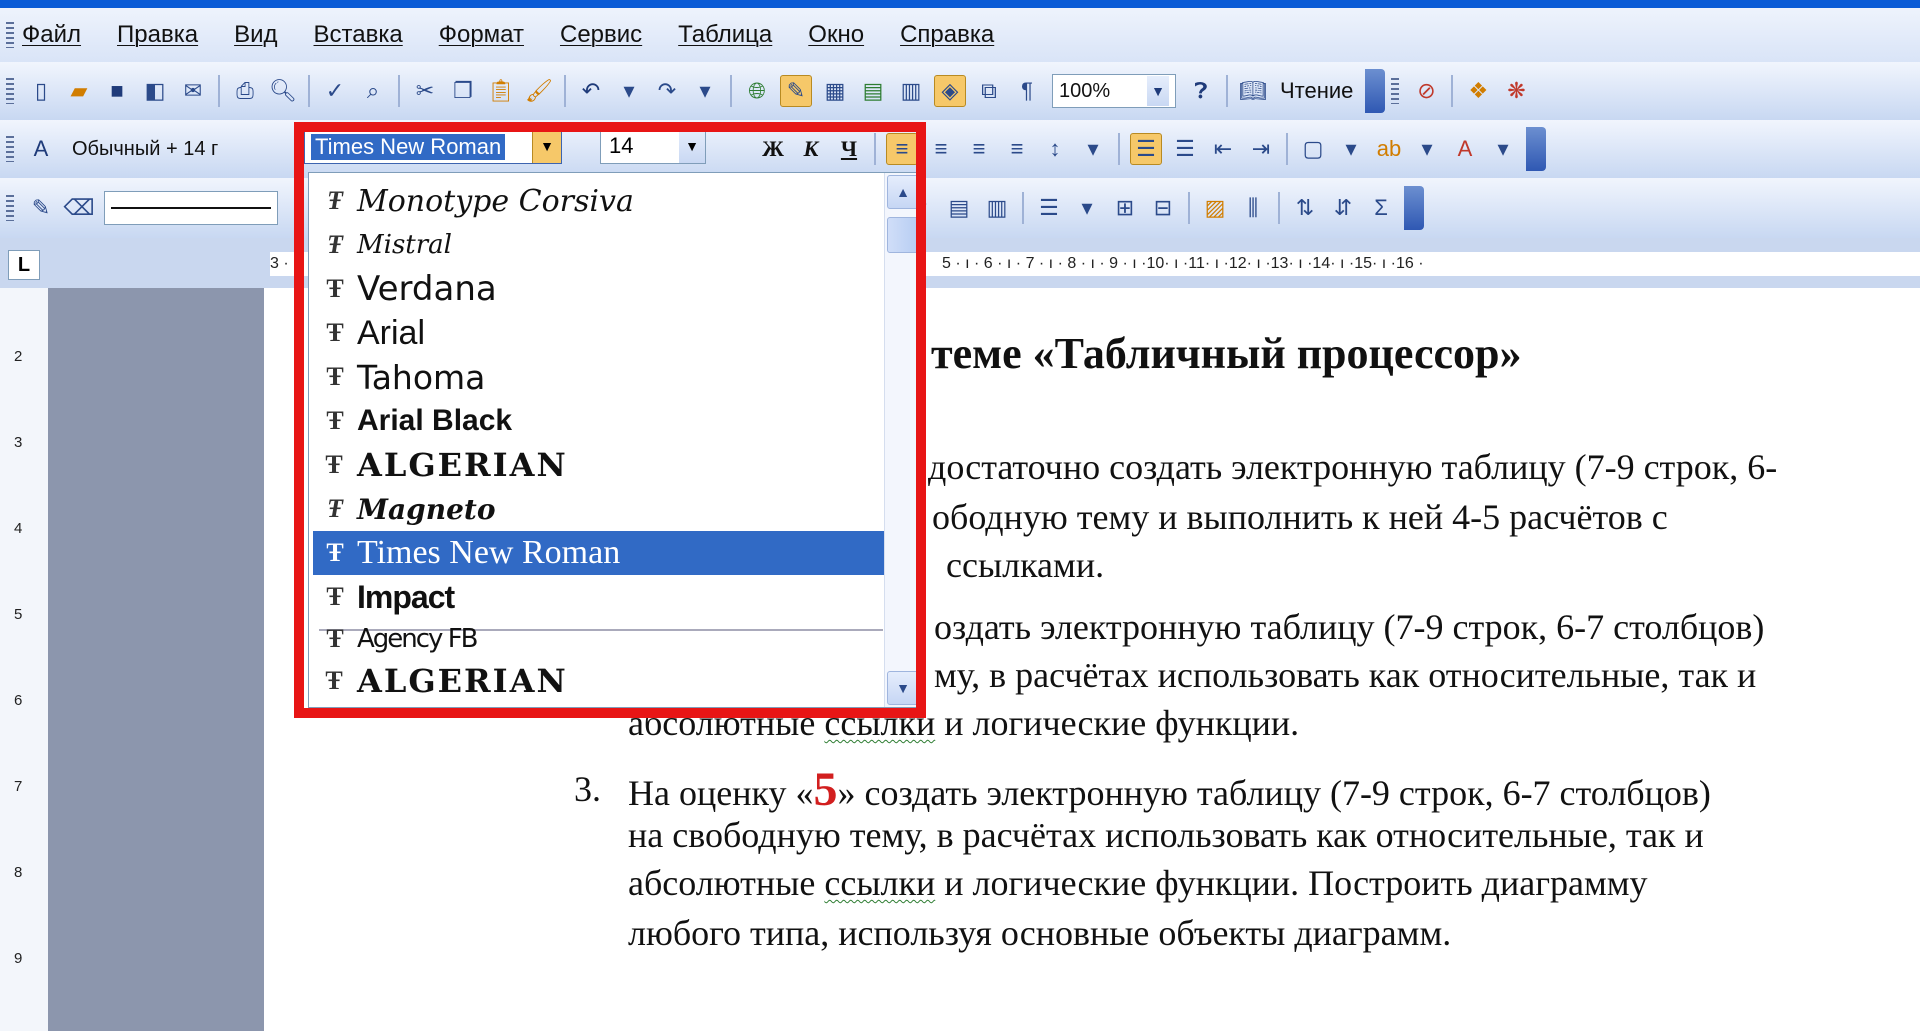  I want to click on copy-icon: ❐, so click(463, 91).